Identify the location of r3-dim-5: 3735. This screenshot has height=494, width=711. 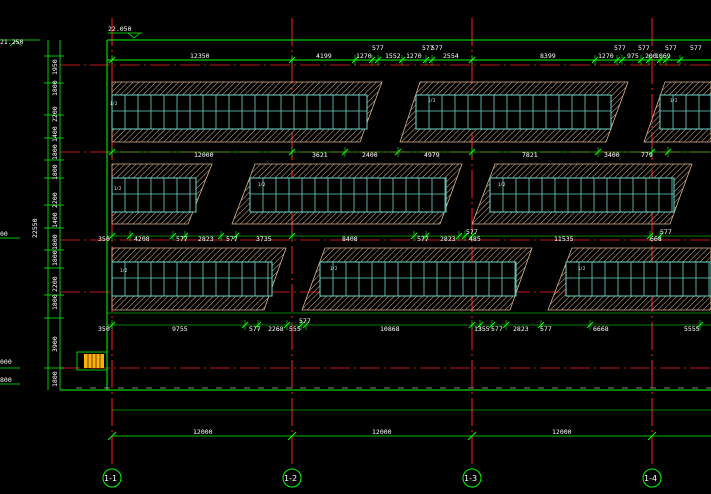
(264, 239).